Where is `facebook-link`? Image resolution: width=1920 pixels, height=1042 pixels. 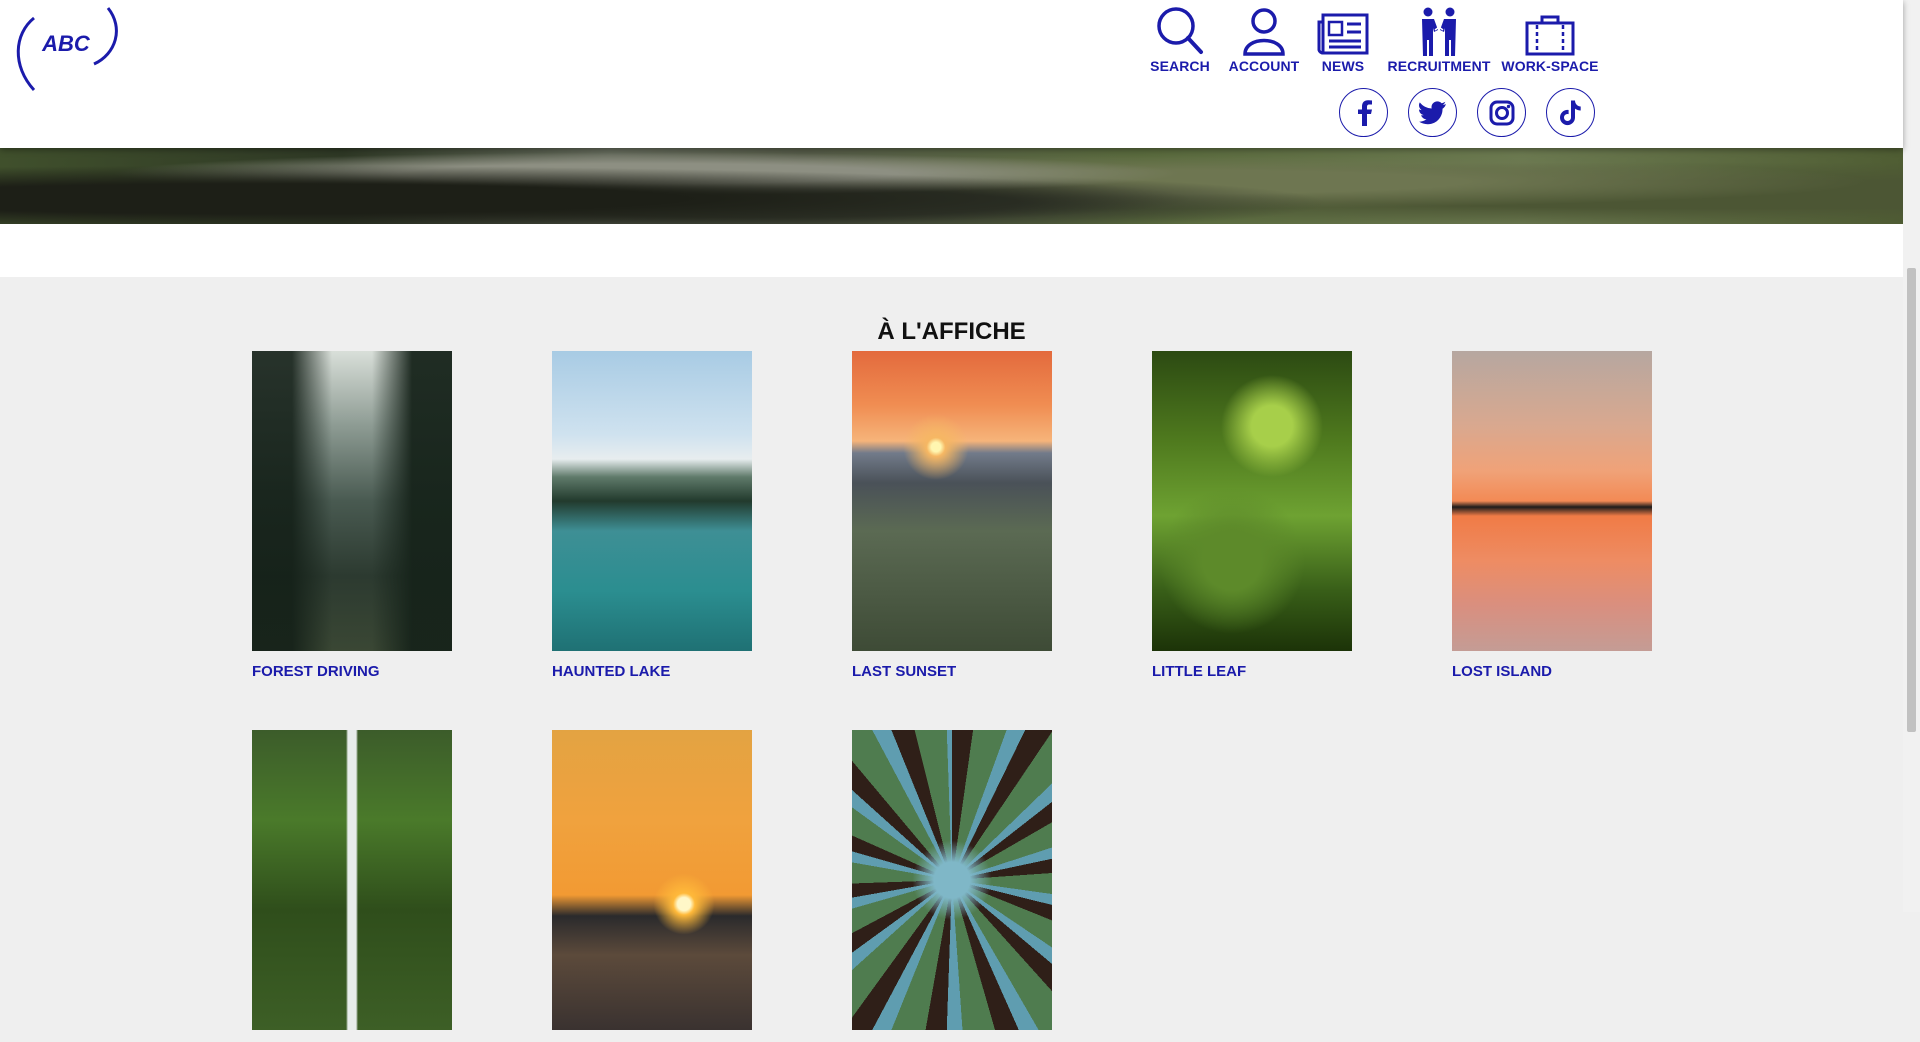 facebook-link is located at coordinates (1363, 112).